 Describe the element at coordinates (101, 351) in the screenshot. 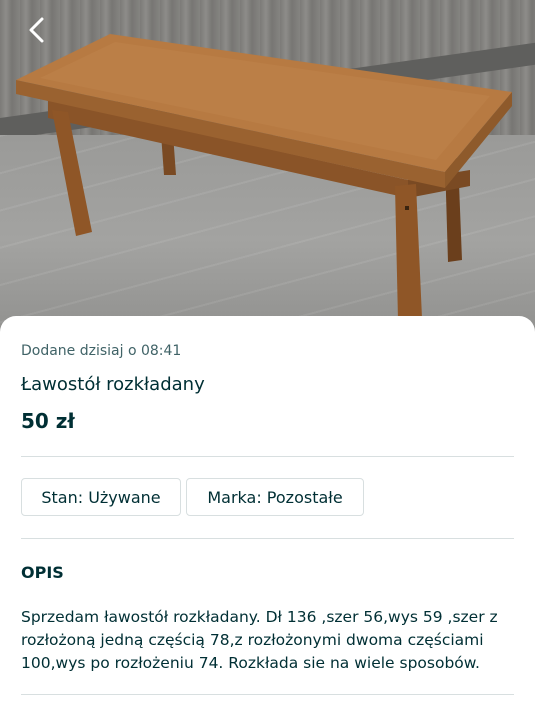

I see `posted-date: Dodane dzisiaj o 08:41` at that location.